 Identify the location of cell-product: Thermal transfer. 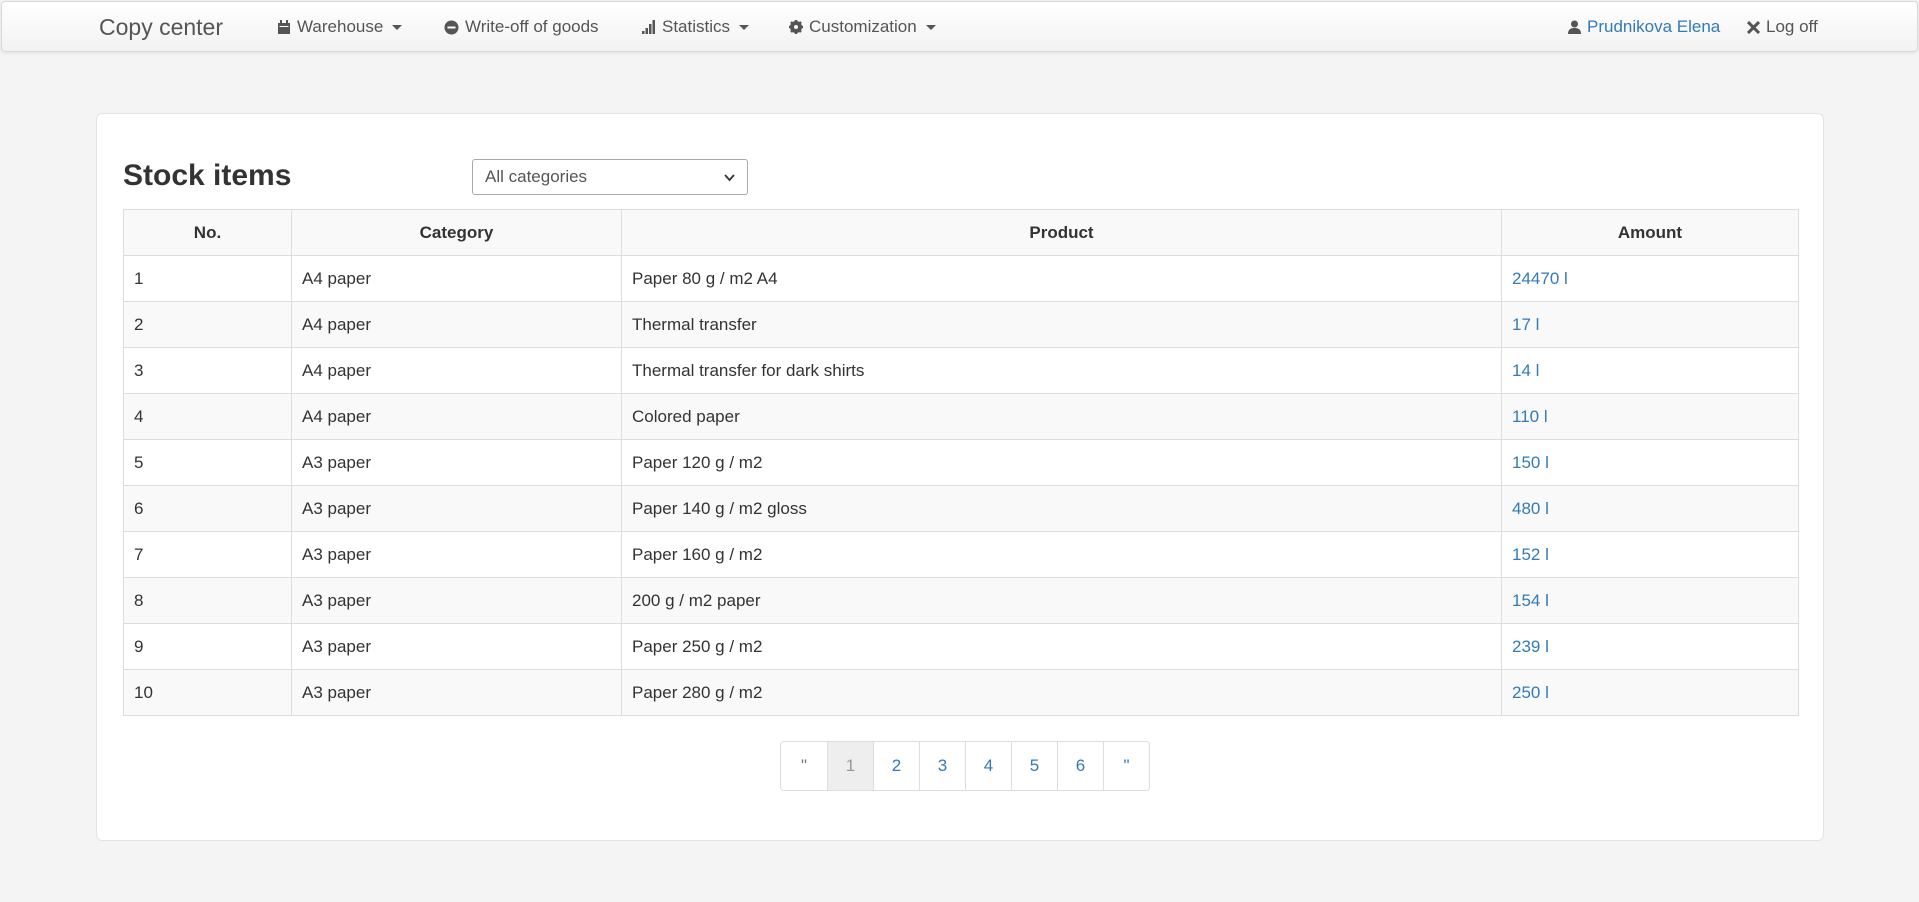
(1061, 324).